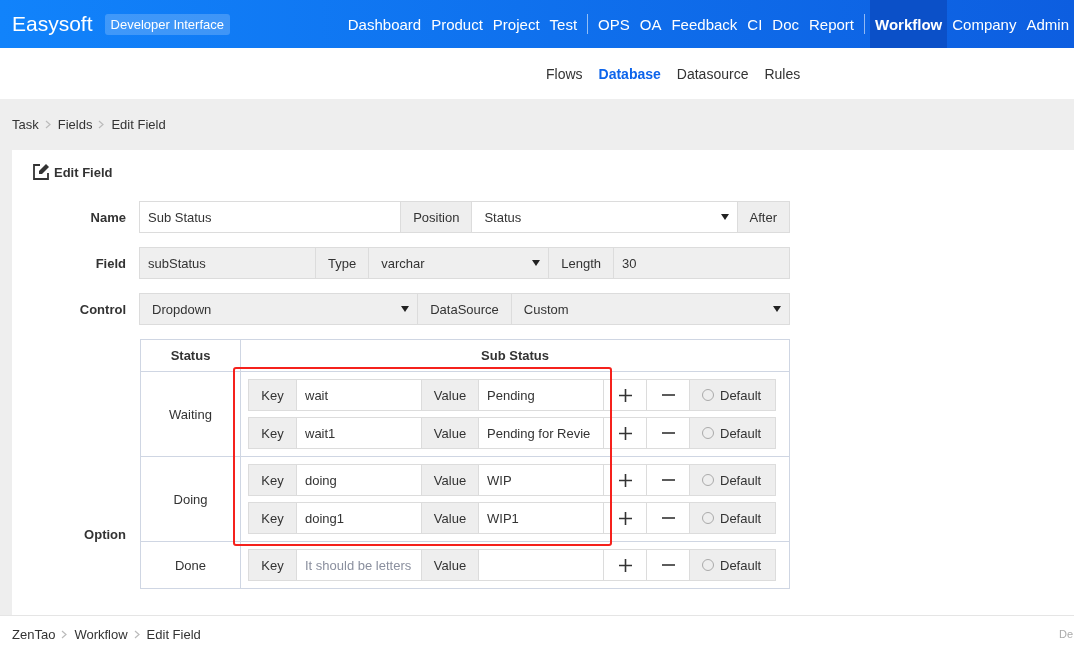 The height and width of the screenshot is (652, 1074). I want to click on field-label: Field, so click(110, 263).